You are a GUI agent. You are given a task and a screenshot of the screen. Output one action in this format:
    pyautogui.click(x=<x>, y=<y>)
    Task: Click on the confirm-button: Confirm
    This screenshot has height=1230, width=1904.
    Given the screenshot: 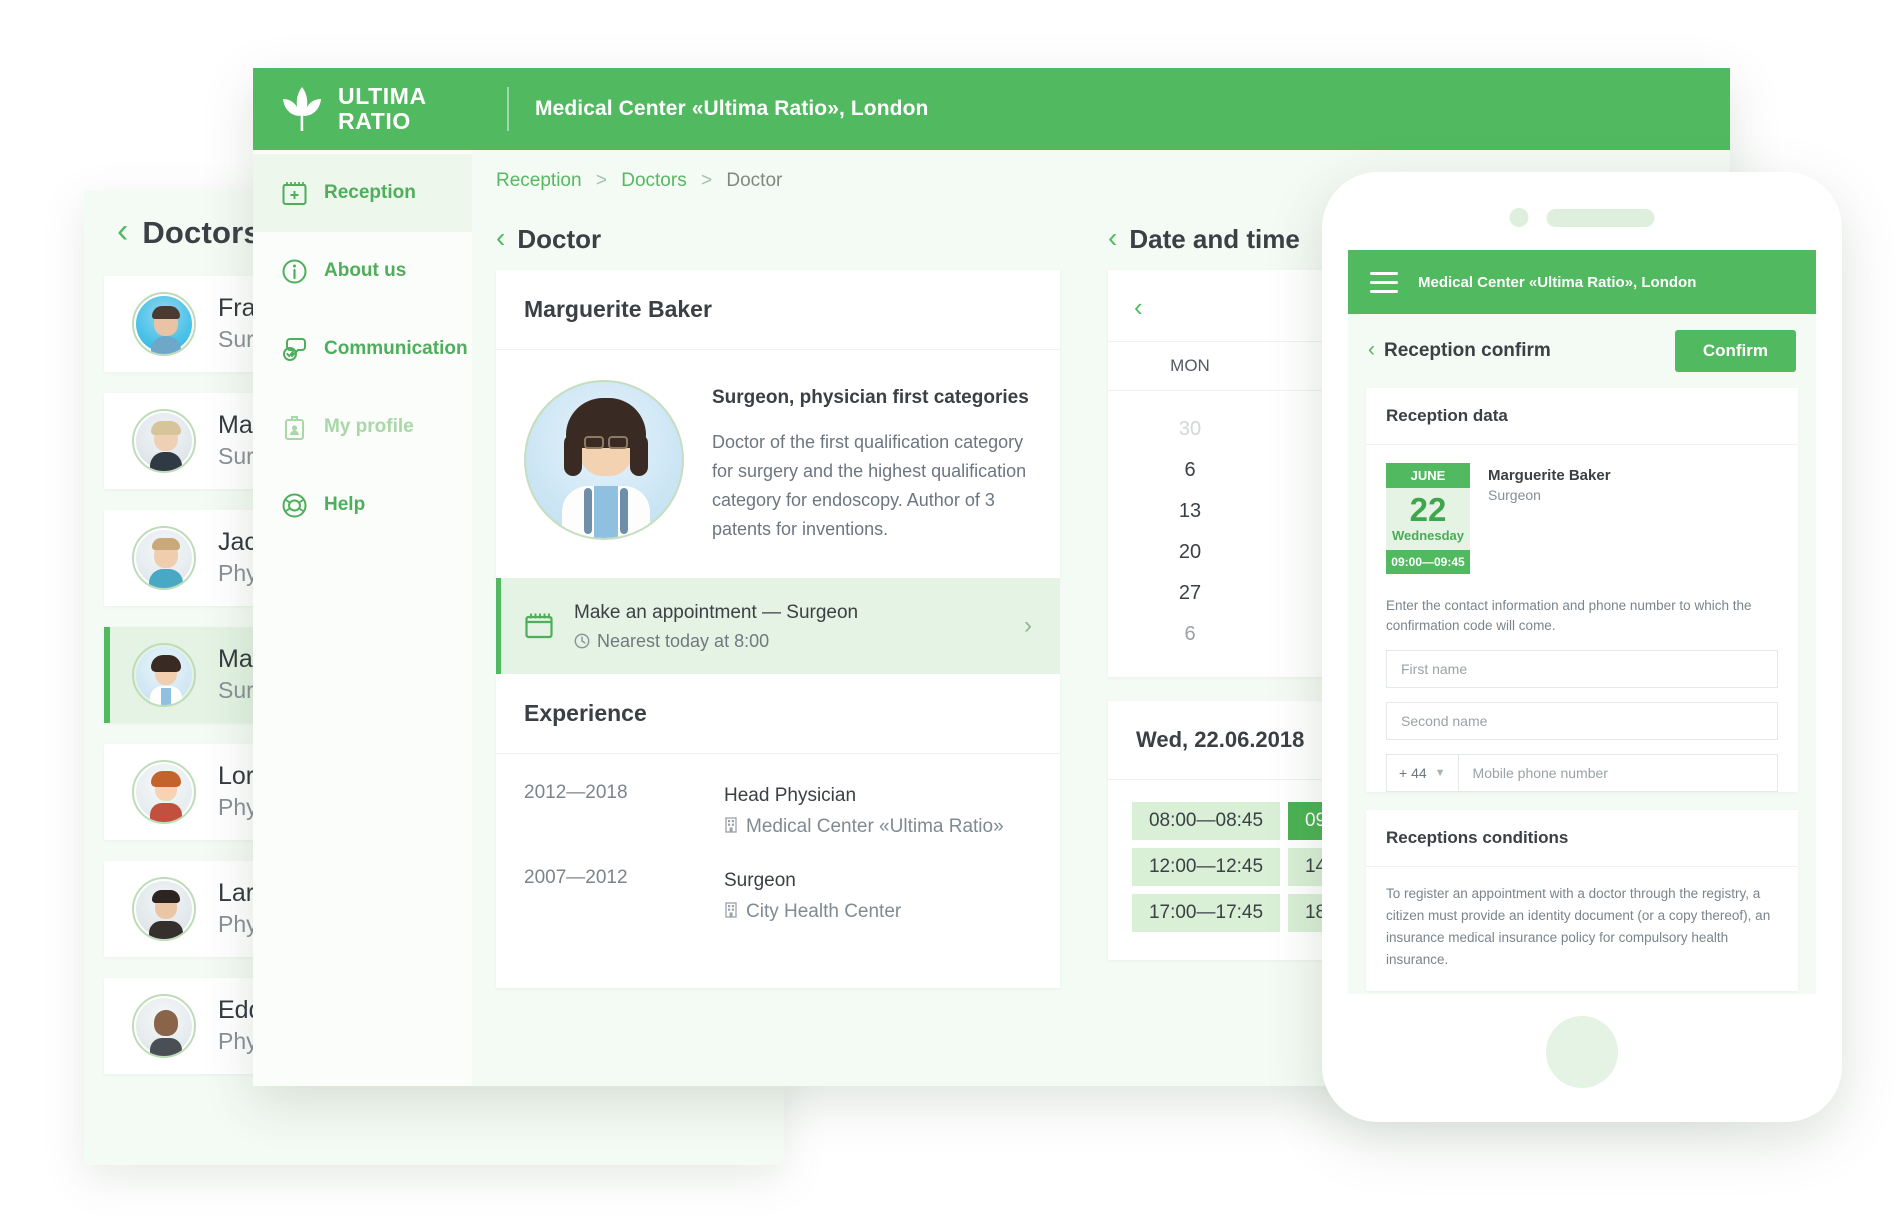 What is the action you would take?
    pyautogui.click(x=1735, y=351)
    